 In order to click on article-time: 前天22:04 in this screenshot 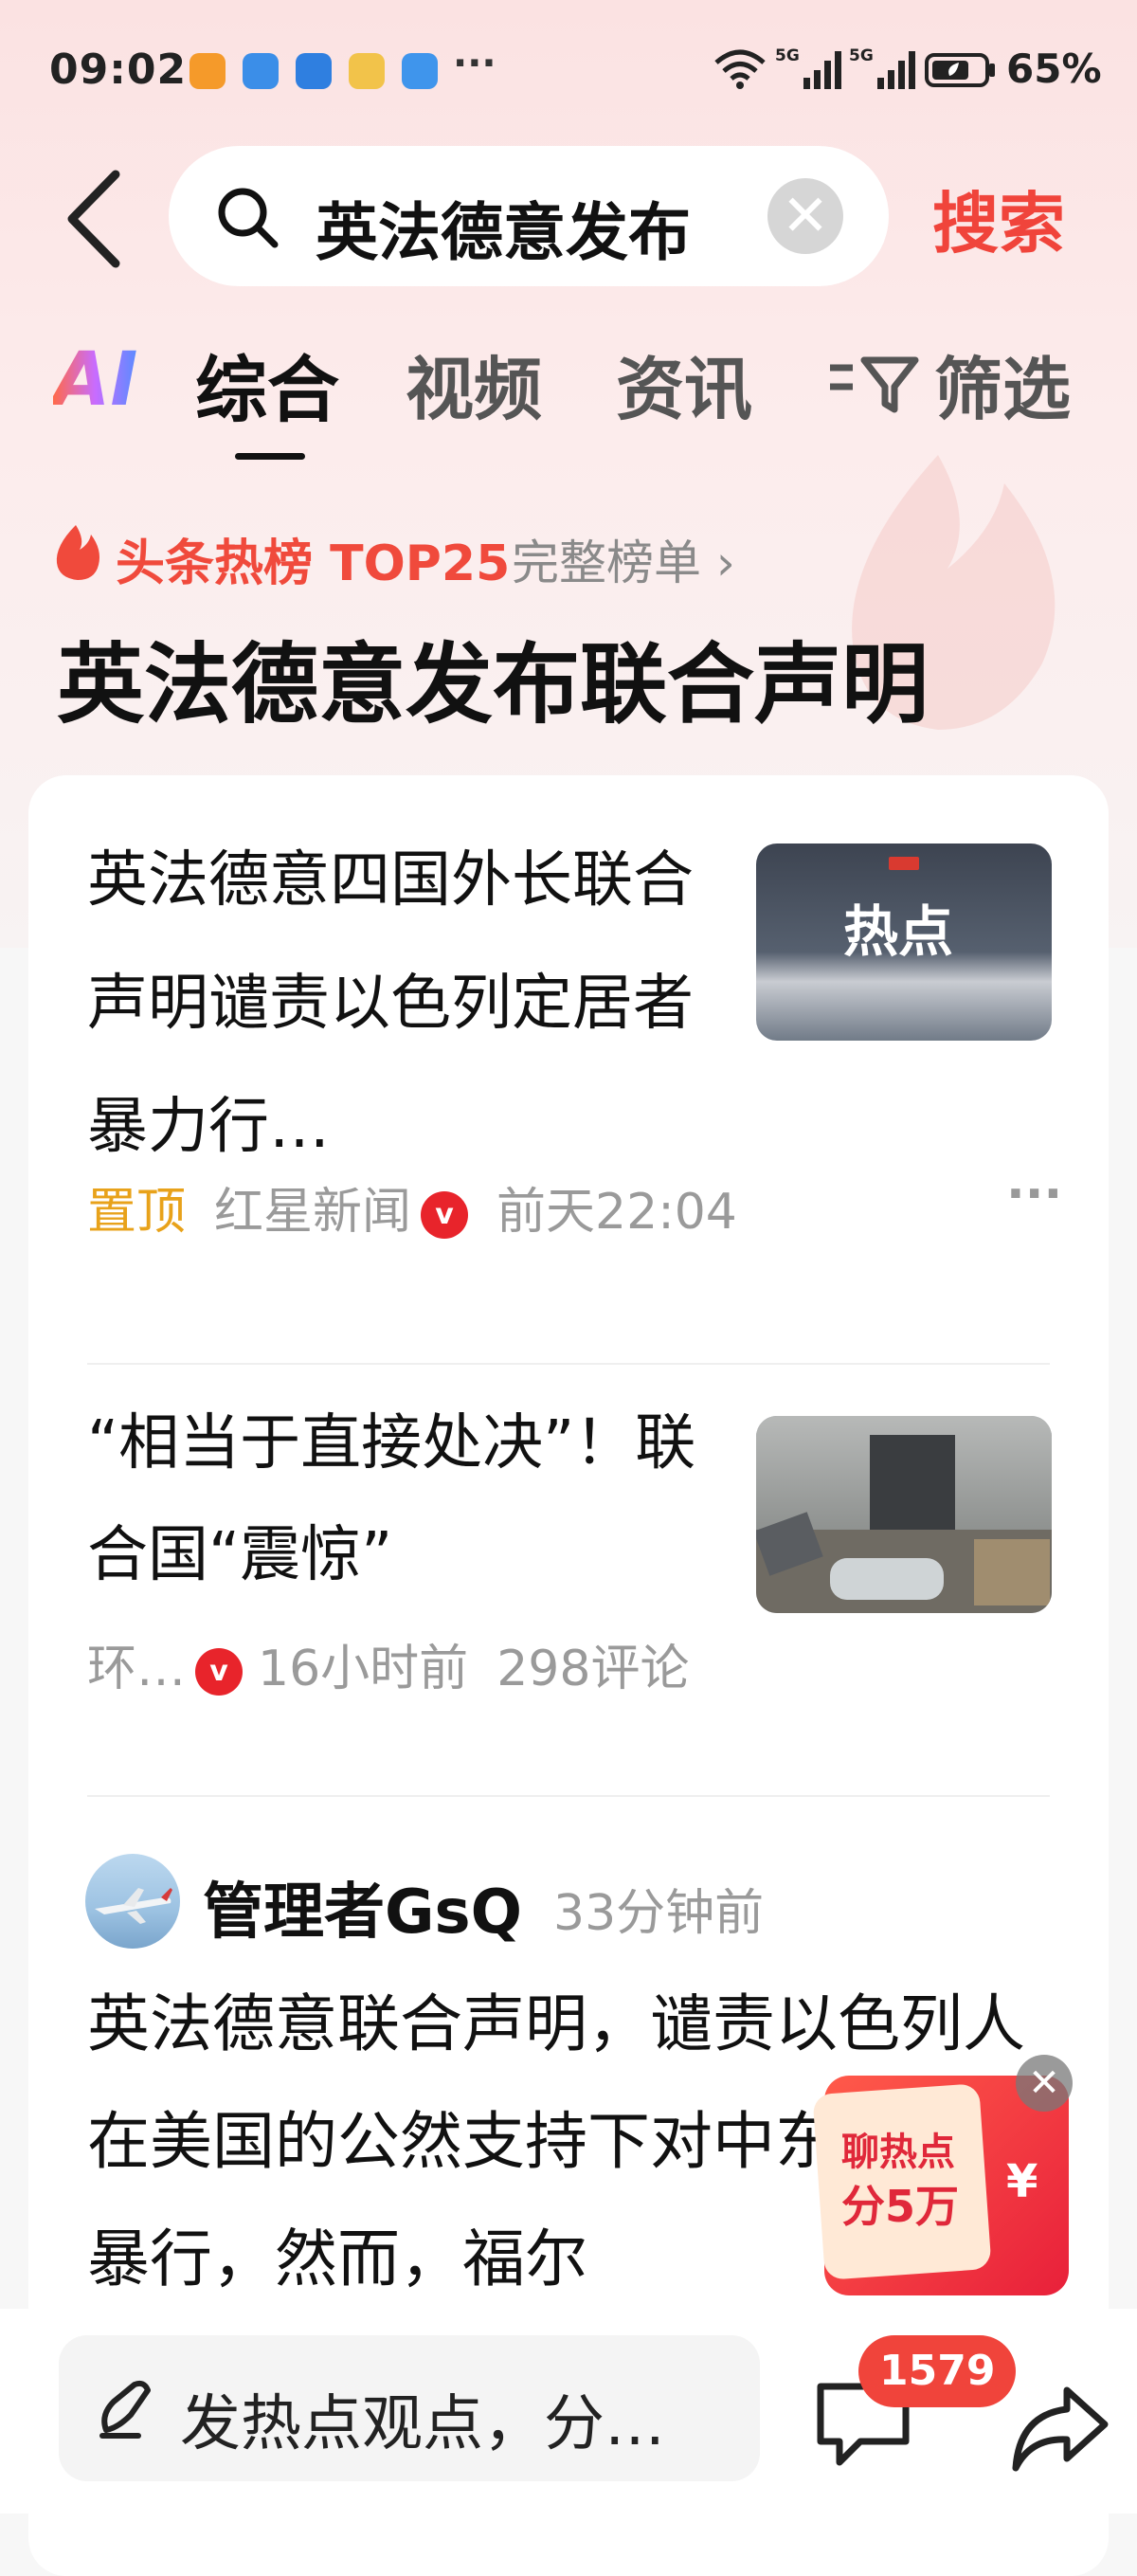, I will do `click(616, 1212)`.